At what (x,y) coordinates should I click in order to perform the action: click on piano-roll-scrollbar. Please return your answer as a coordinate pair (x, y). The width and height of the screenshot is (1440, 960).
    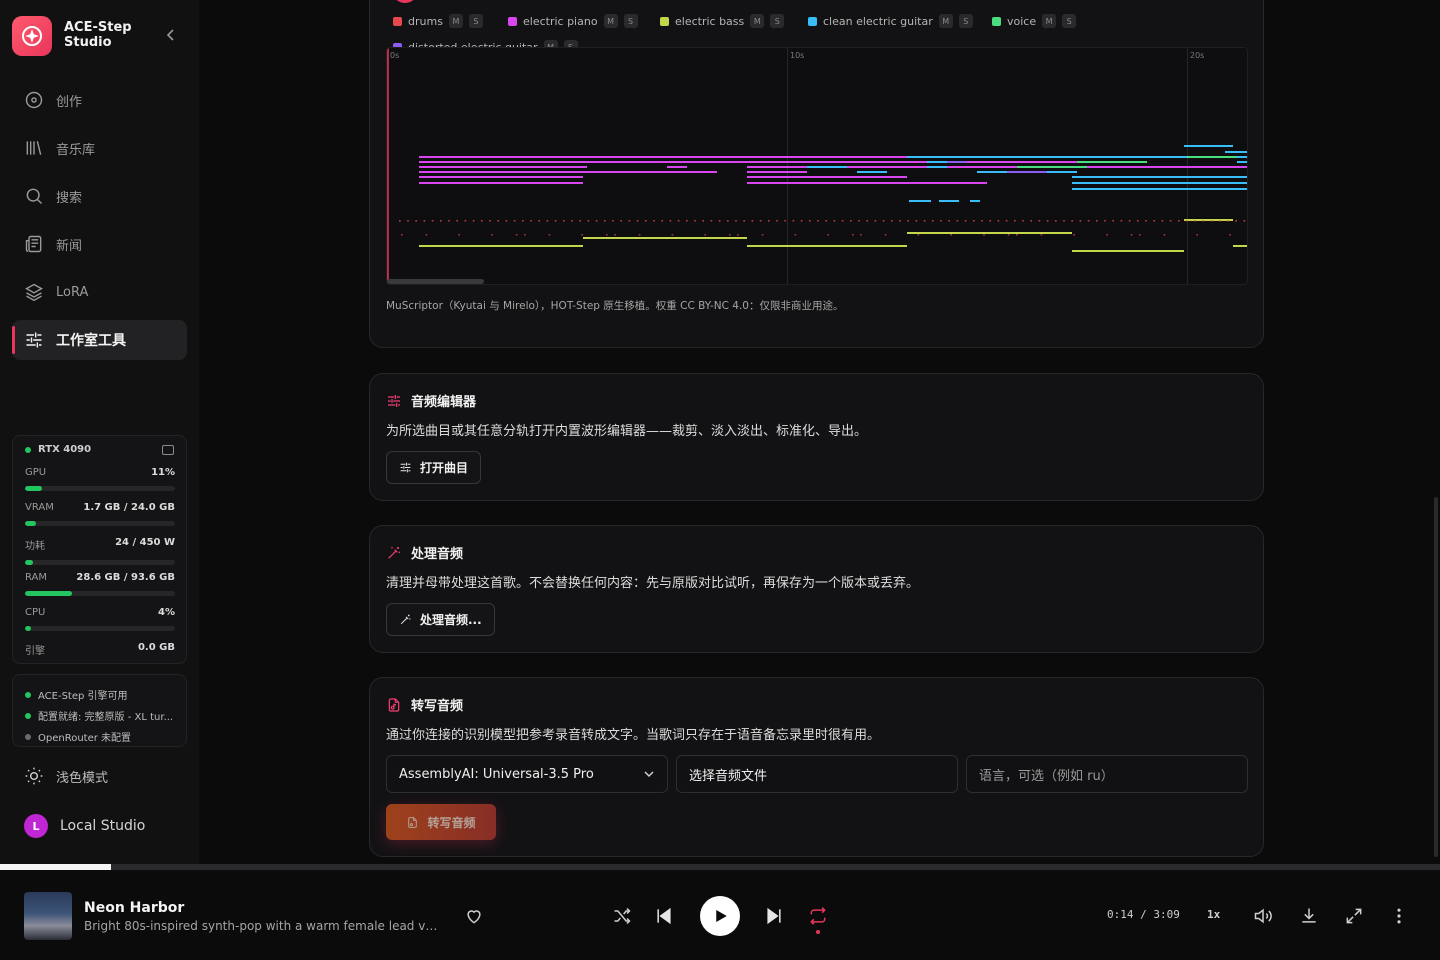
    Looking at the image, I should click on (435, 281).